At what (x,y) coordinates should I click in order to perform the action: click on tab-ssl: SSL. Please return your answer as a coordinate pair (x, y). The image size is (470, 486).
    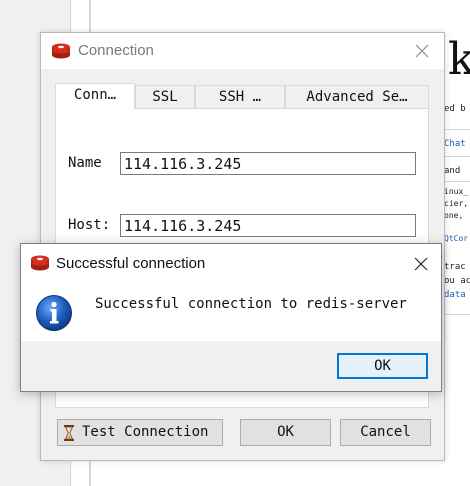
    Looking at the image, I should click on (165, 96).